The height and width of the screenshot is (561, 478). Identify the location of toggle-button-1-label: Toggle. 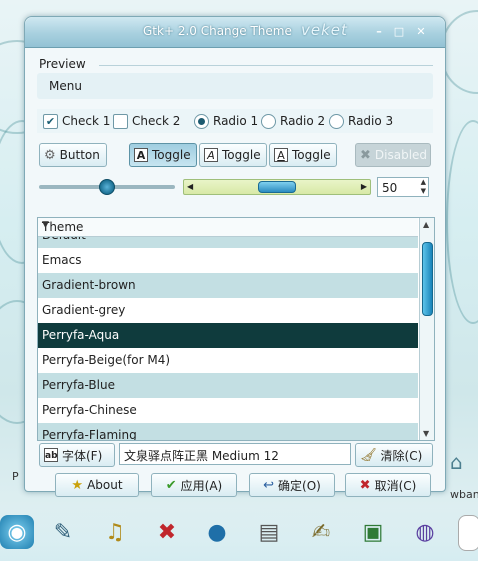
(171, 155).